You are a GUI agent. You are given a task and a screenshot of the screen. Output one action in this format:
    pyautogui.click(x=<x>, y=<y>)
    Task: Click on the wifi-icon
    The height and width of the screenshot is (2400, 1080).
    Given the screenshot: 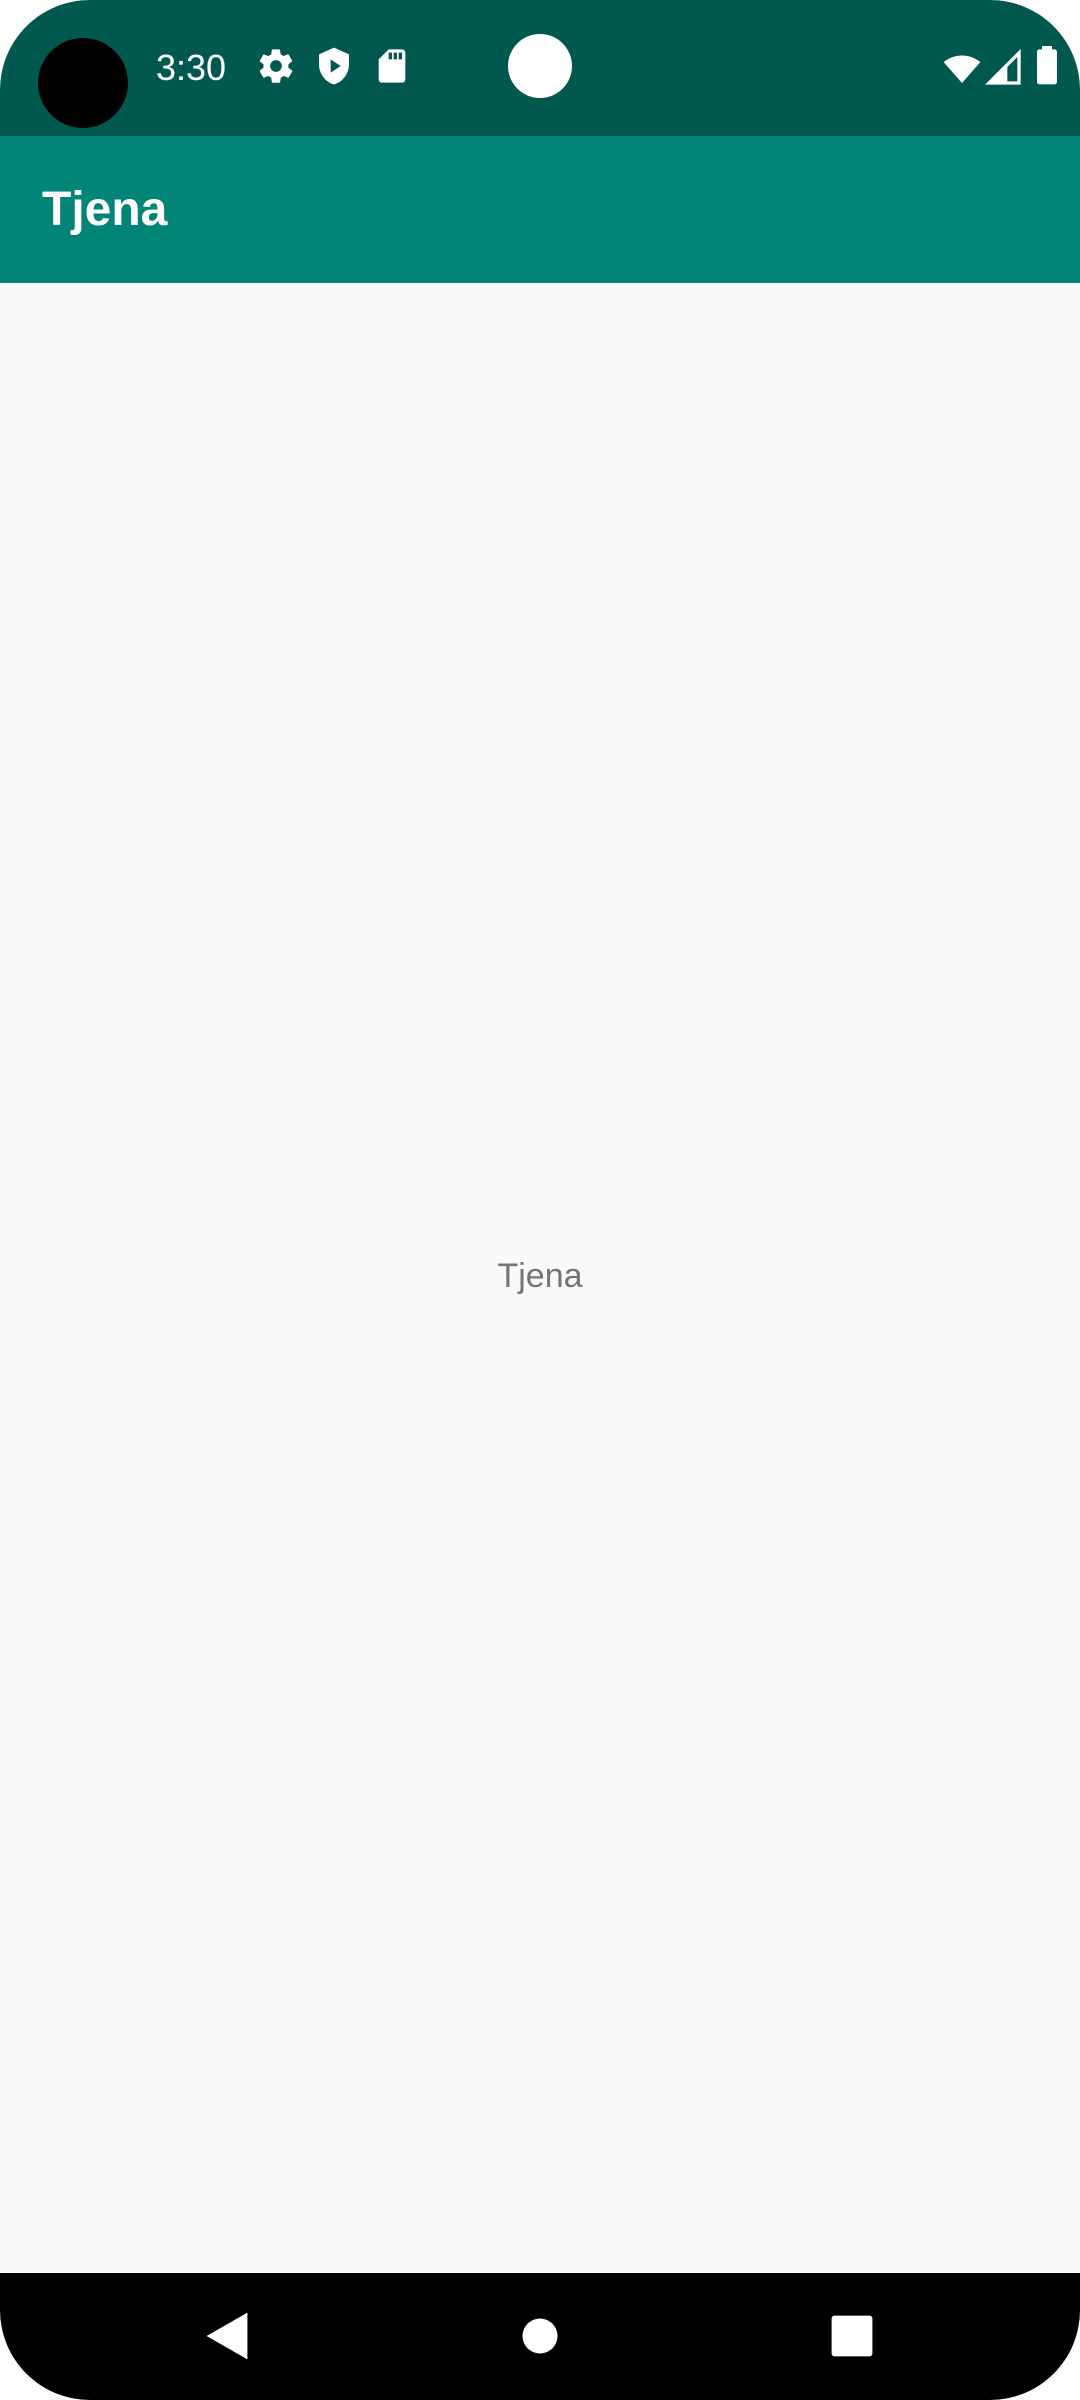 What is the action you would take?
    pyautogui.click(x=962, y=68)
    